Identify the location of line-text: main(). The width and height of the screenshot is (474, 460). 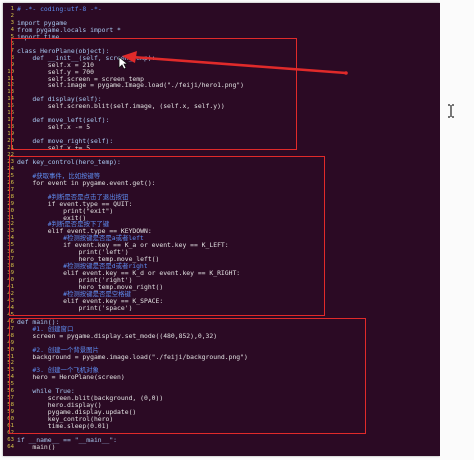
(36, 446).